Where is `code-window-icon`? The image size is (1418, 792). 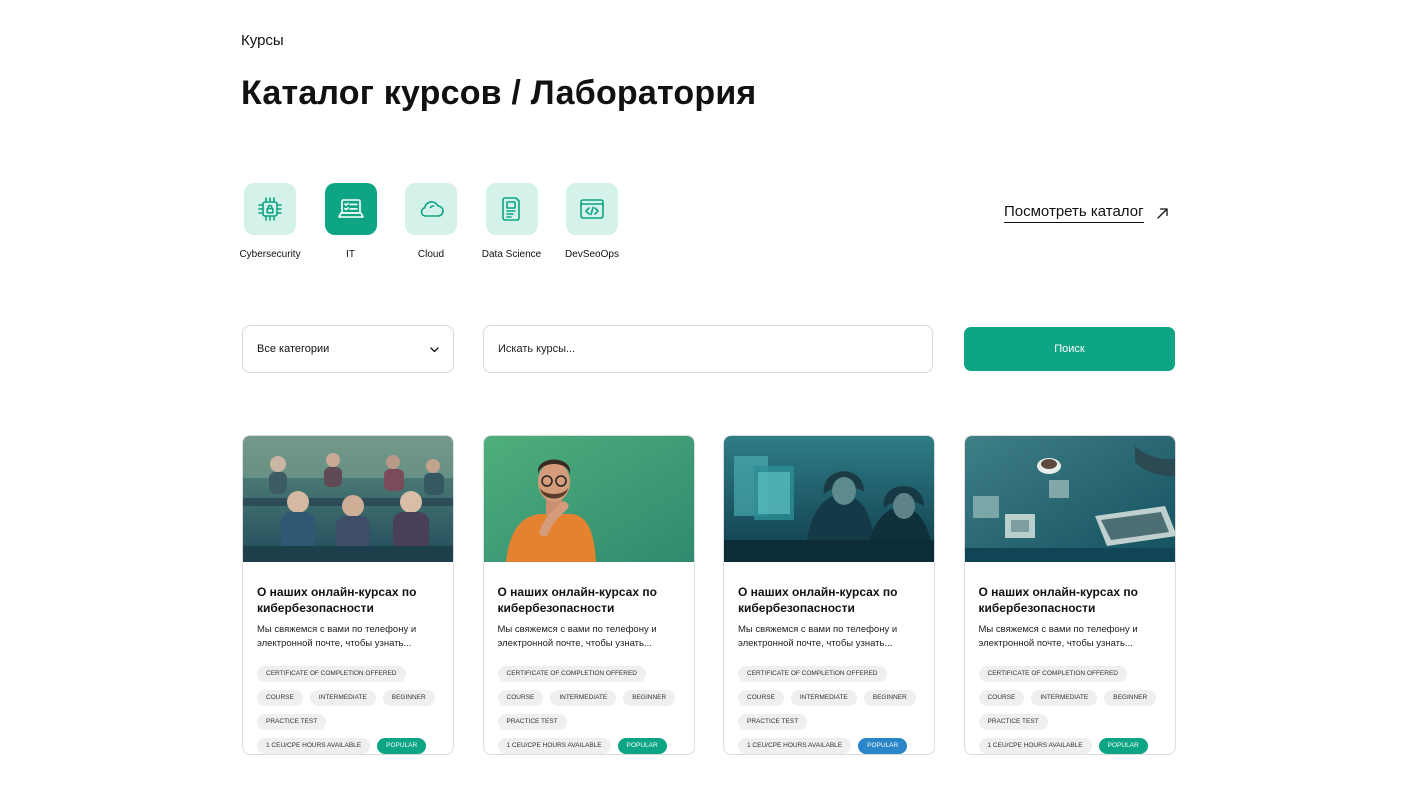
code-window-icon is located at coordinates (592, 209).